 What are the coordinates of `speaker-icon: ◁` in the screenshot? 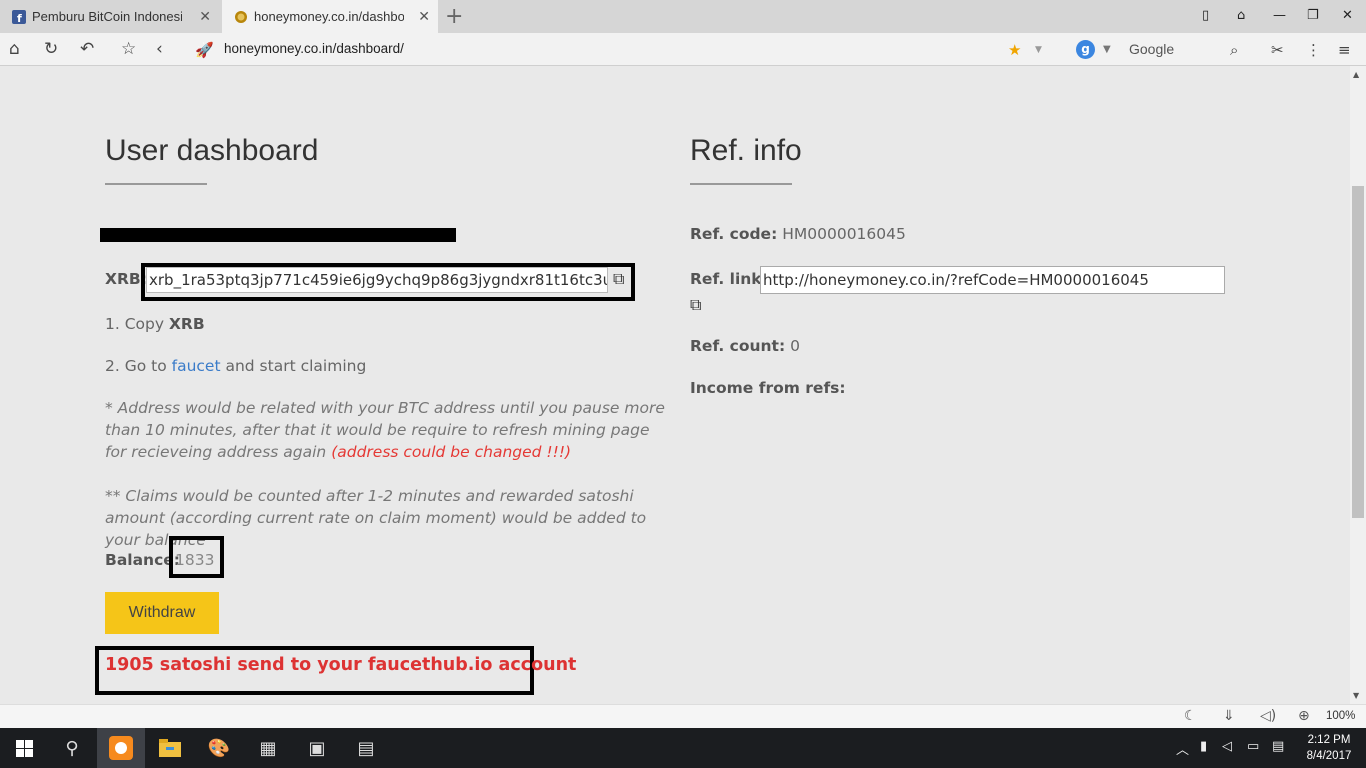 It's located at (1227, 746).